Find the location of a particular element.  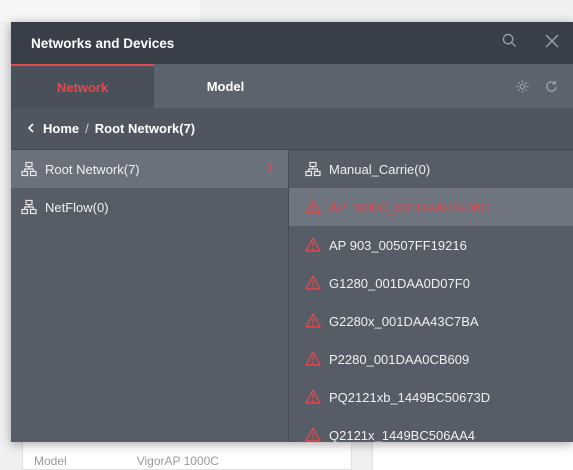

refresh-icon is located at coordinates (551, 86).